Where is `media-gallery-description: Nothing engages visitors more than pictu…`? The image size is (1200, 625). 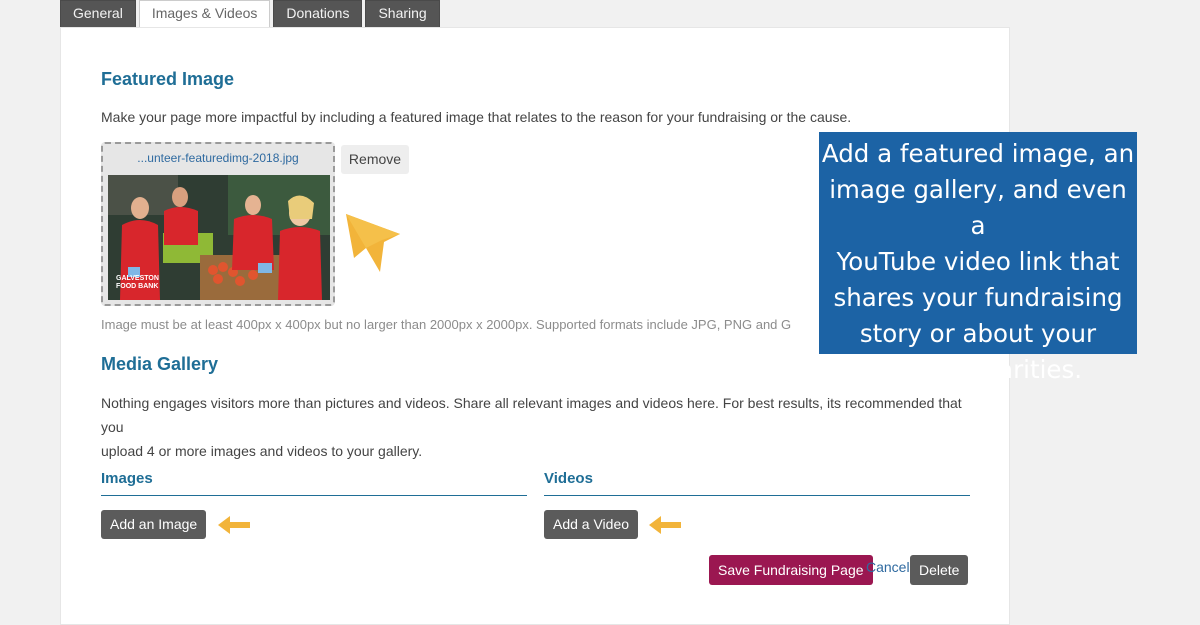 media-gallery-description: Nothing engages visitors more than pictu… is located at coordinates (541, 427).